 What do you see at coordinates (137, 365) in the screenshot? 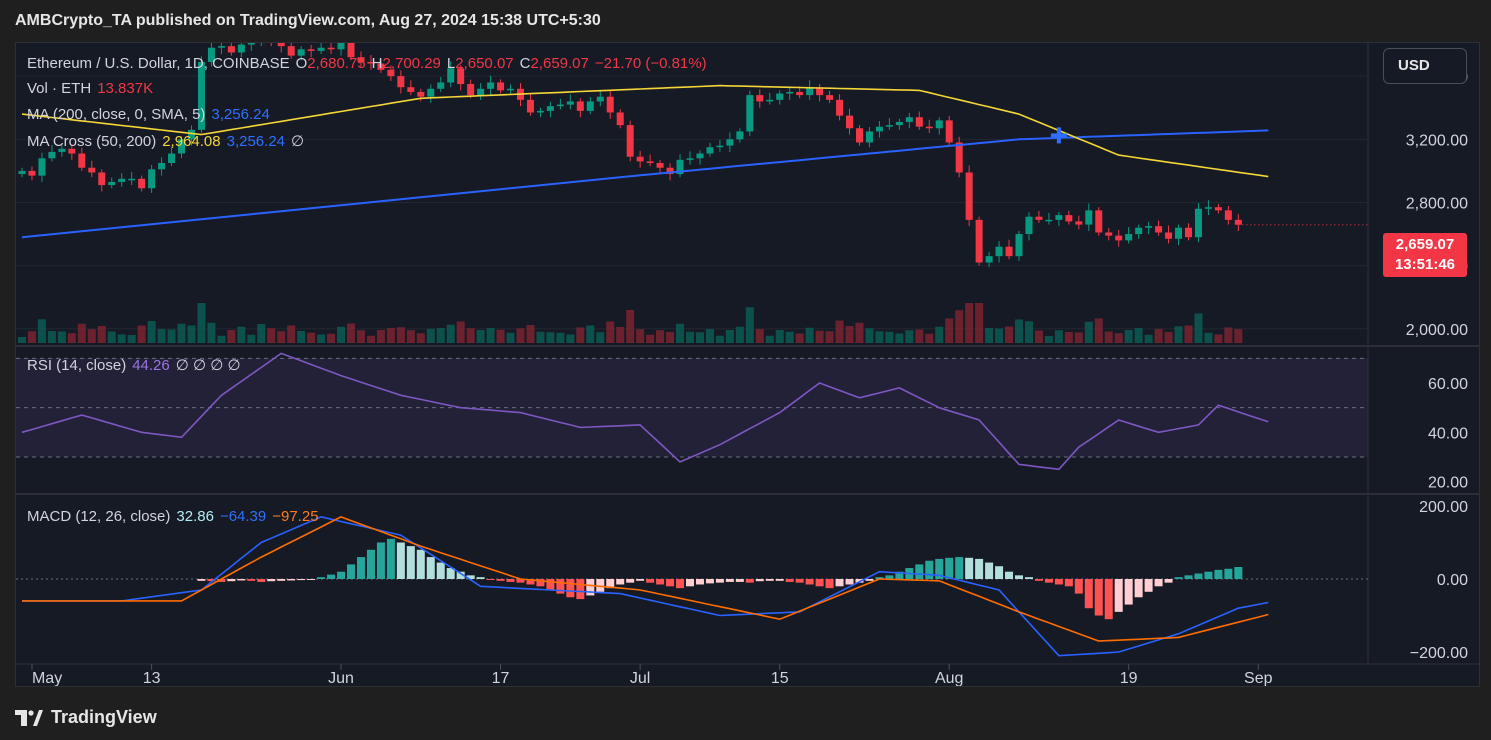
I see `rsi-legend: RSI (14, close) 44.26 ∅ ∅ ∅ ∅` at bounding box center [137, 365].